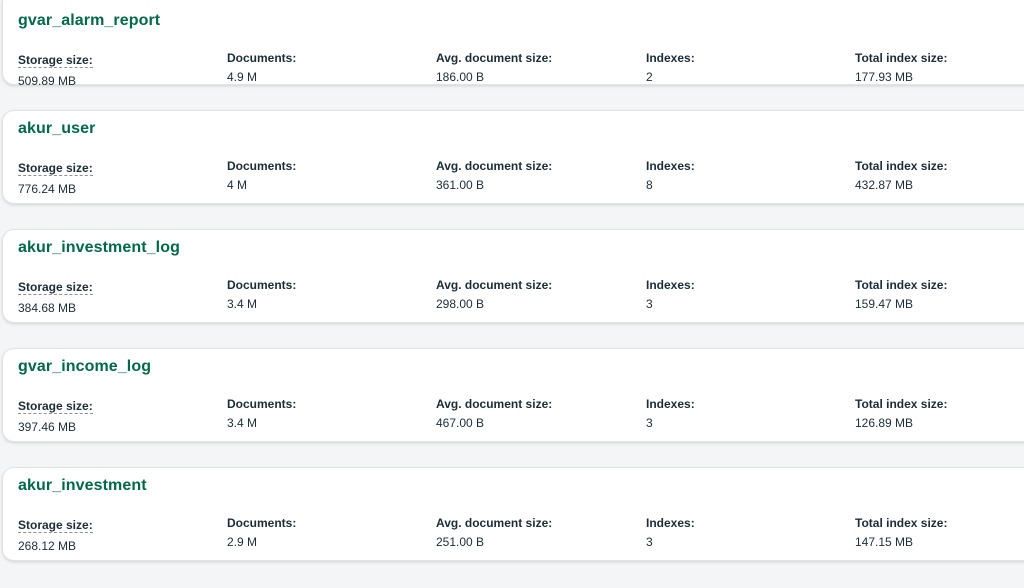  What do you see at coordinates (242, 77) in the screenshot?
I see `documents-value: 4.9 M` at bounding box center [242, 77].